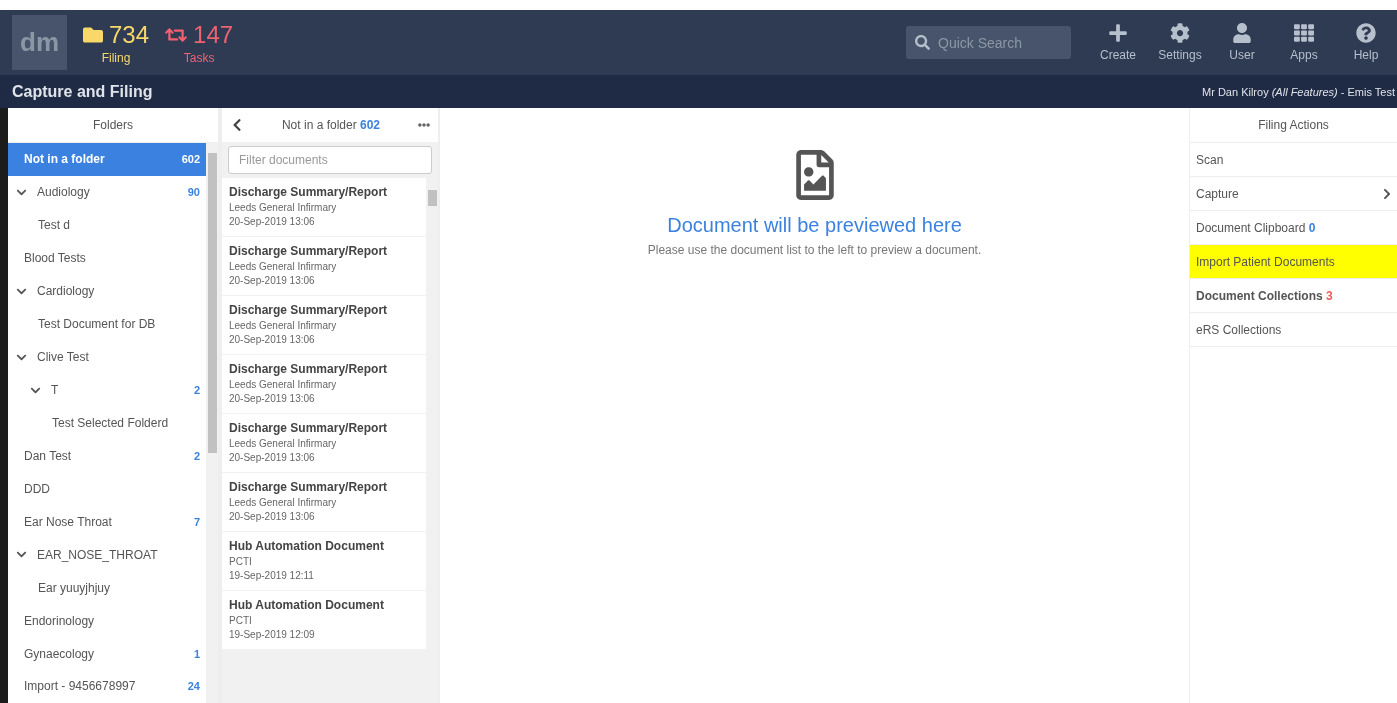  I want to click on folder-label: Clive Test, so click(63, 357).